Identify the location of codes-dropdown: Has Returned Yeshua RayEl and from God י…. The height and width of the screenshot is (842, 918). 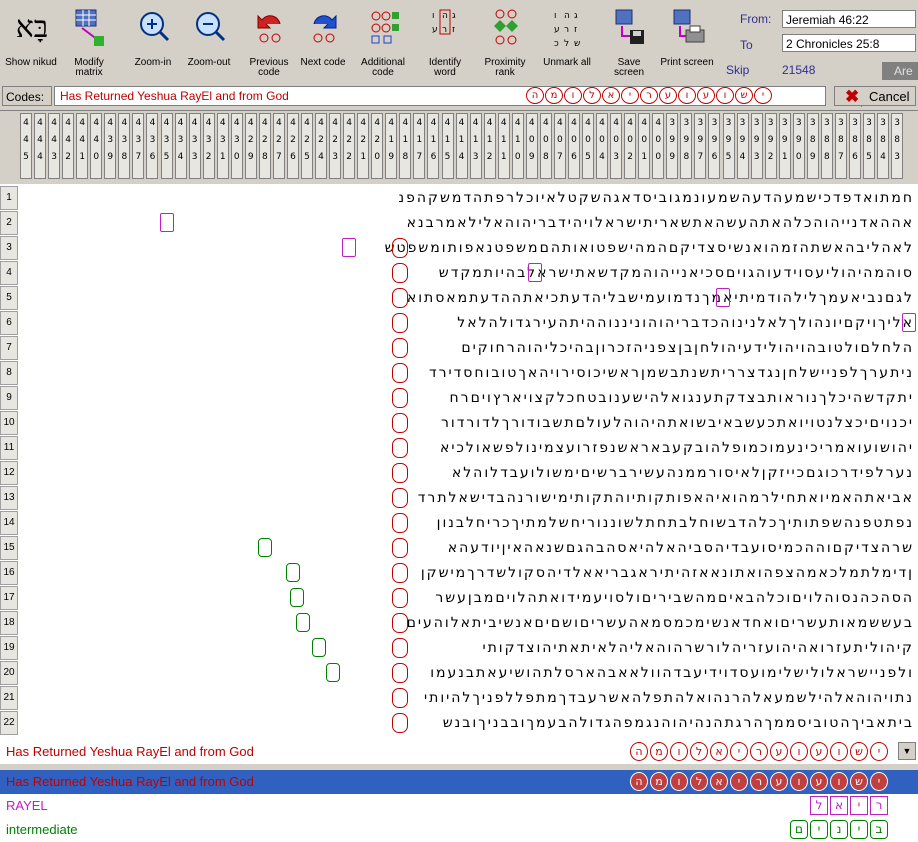
(467, 96).